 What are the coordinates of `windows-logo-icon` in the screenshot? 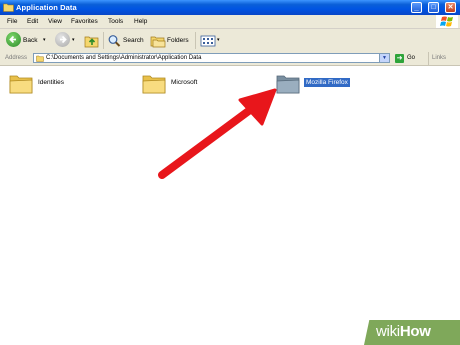 It's located at (447, 21).